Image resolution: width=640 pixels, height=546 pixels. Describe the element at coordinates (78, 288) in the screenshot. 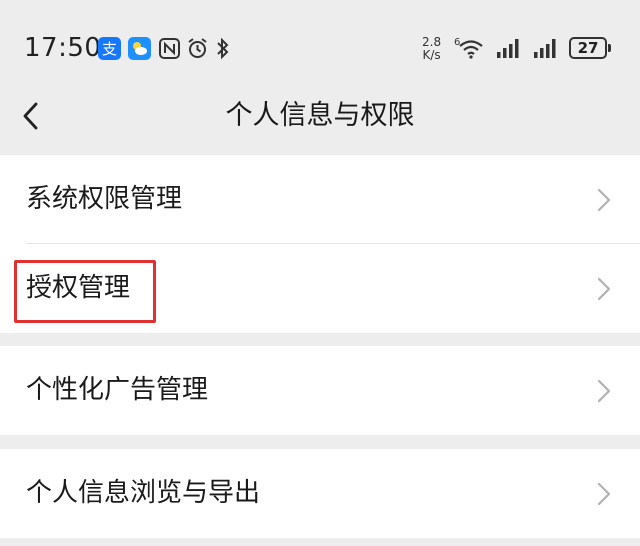

I see `list-item-label: 授权管理` at that location.